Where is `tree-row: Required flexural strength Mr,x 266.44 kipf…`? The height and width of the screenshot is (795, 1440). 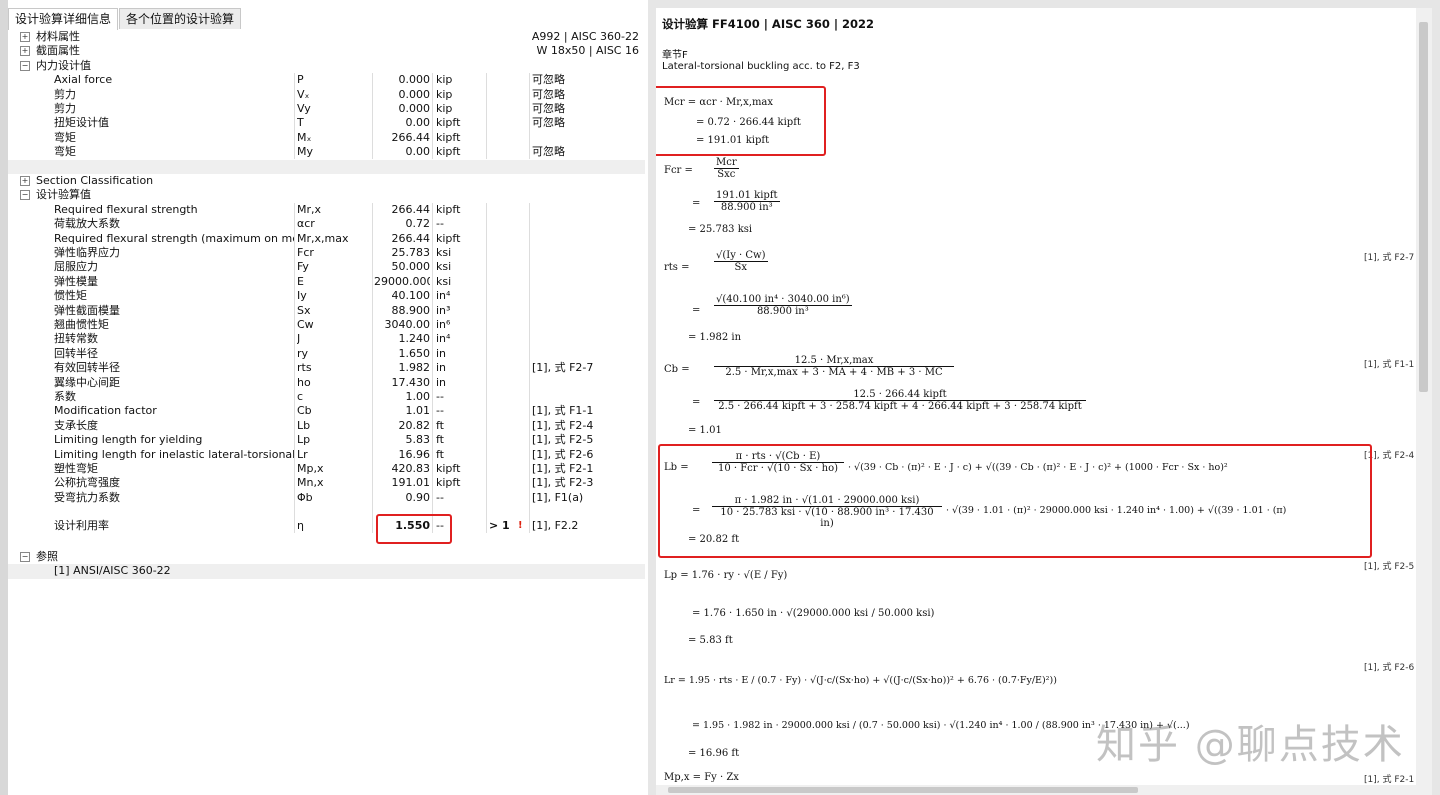
tree-row: Required flexural strength Mr,x 266.44 kipf… is located at coordinates (326, 210).